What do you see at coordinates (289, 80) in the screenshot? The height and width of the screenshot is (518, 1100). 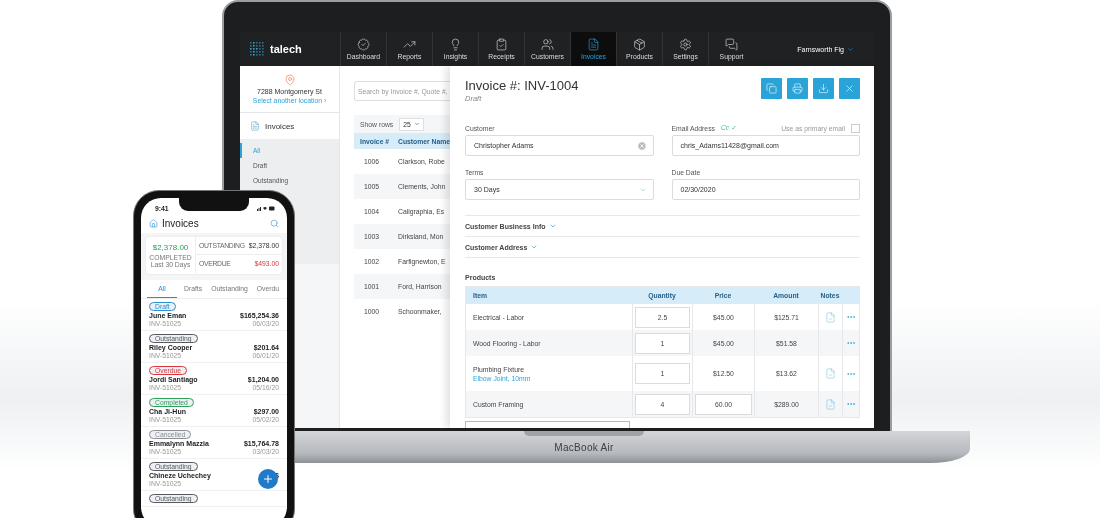 I see `location-pin-icon` at bounding box center [289, 80].